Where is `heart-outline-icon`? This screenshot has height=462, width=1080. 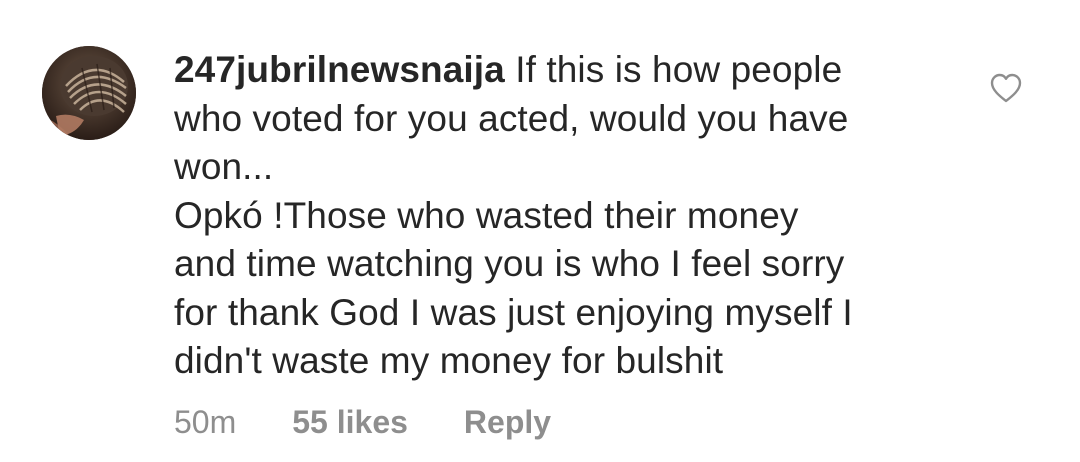
heart-outline-icon is located at coordinates (1006, 88).